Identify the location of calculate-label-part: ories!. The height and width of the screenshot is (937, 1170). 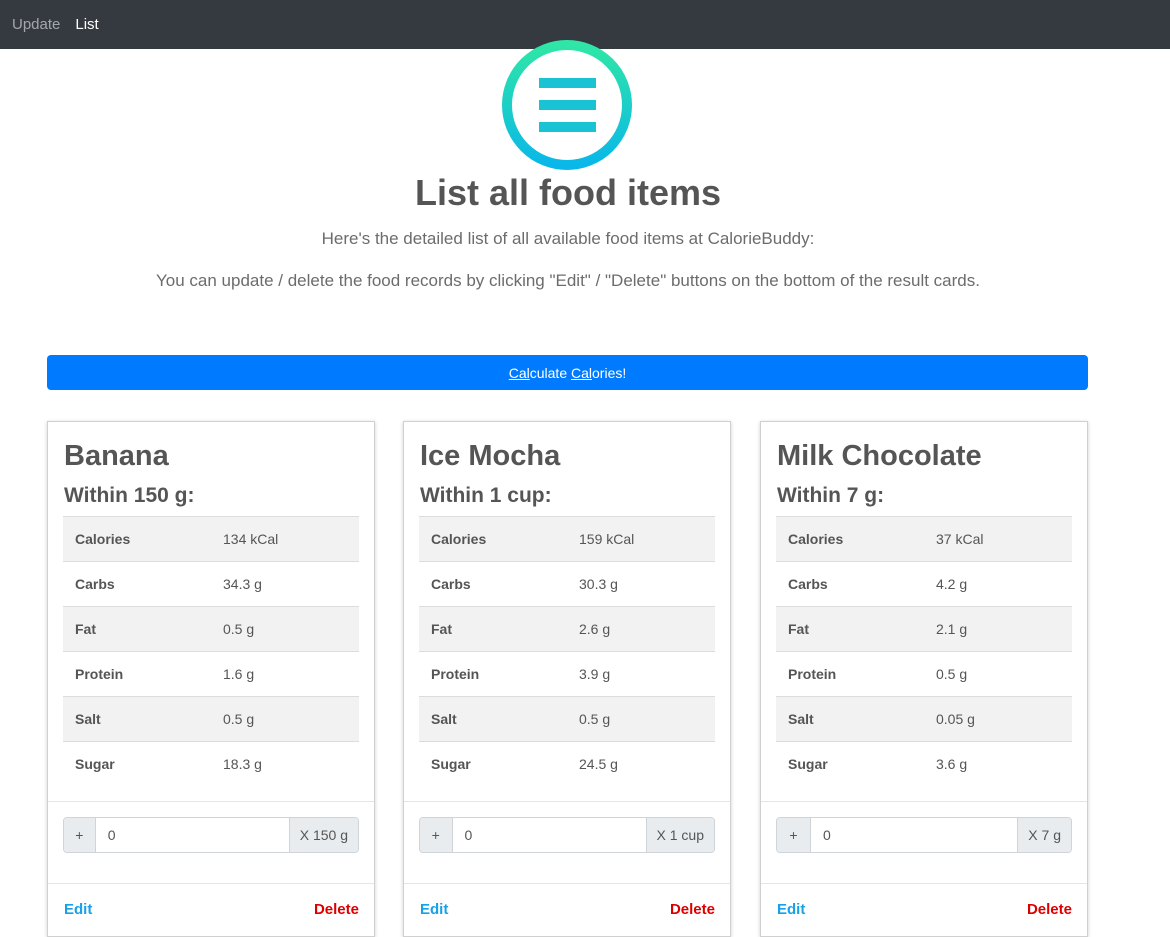
(609, 372).